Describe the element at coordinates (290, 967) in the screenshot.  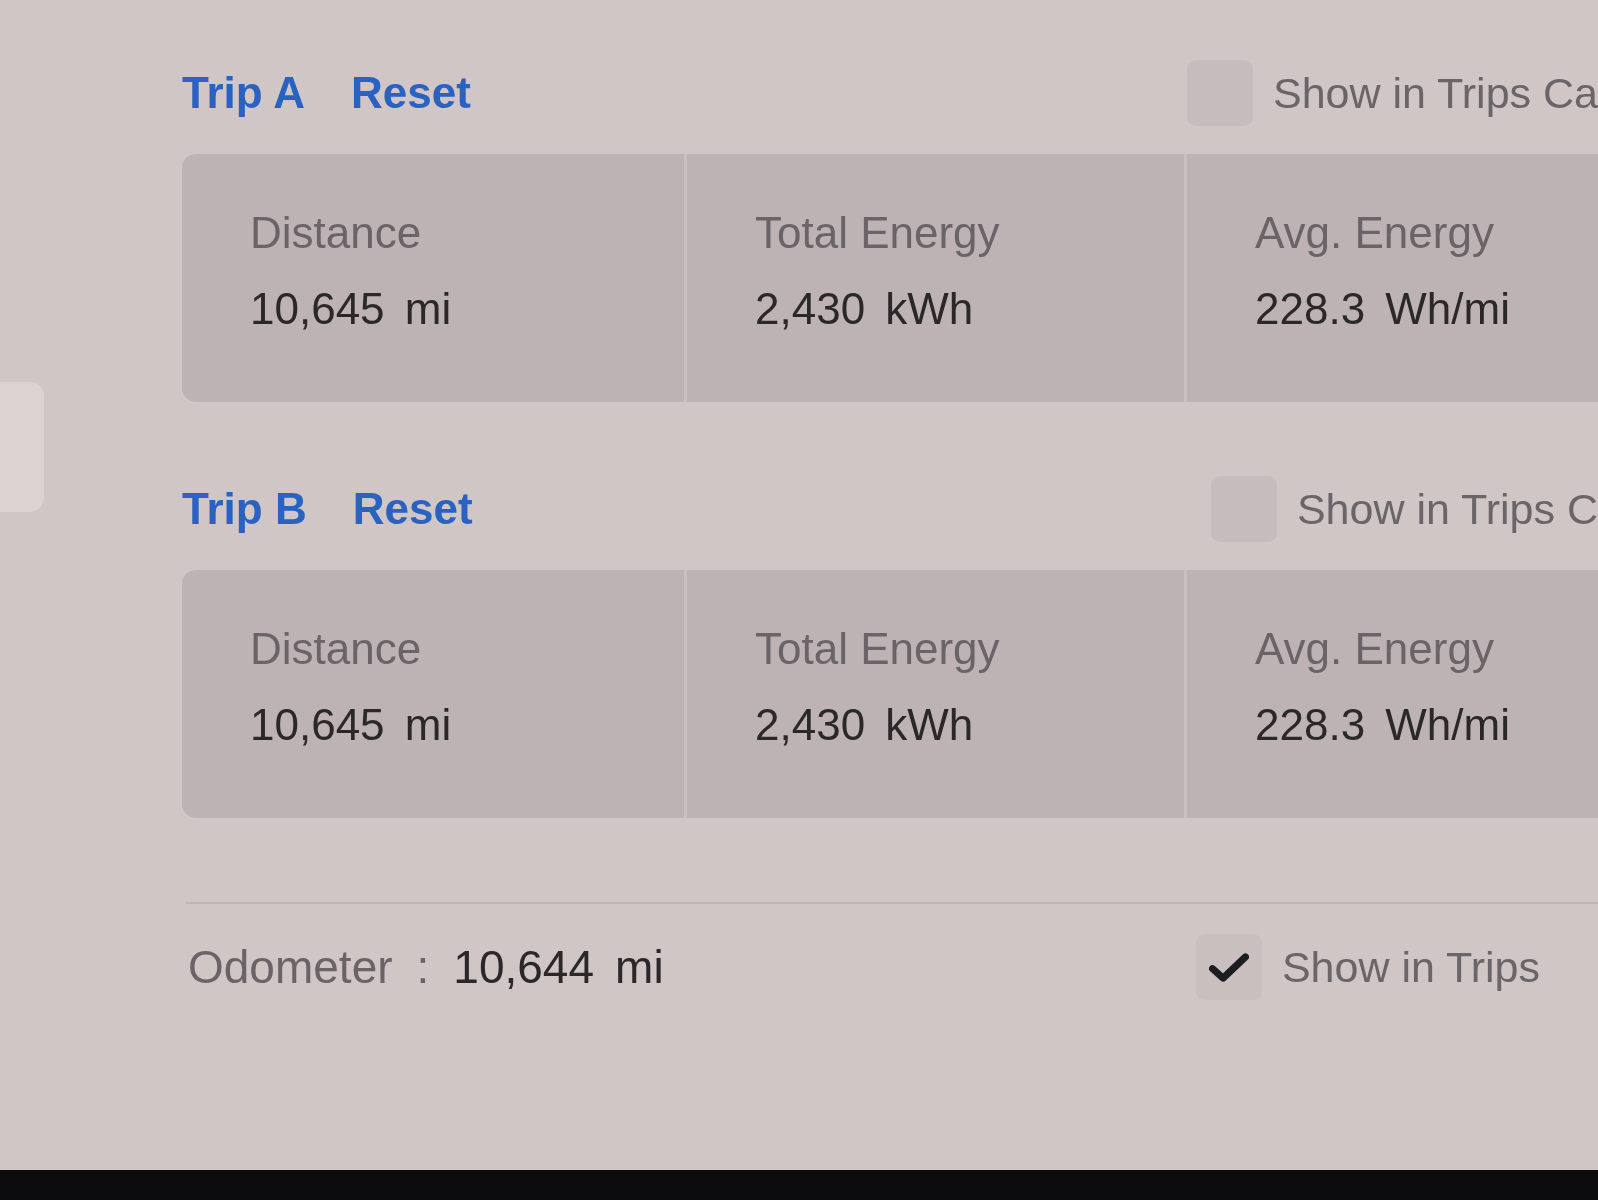
I see `odometer-label: Odometer` at that location.